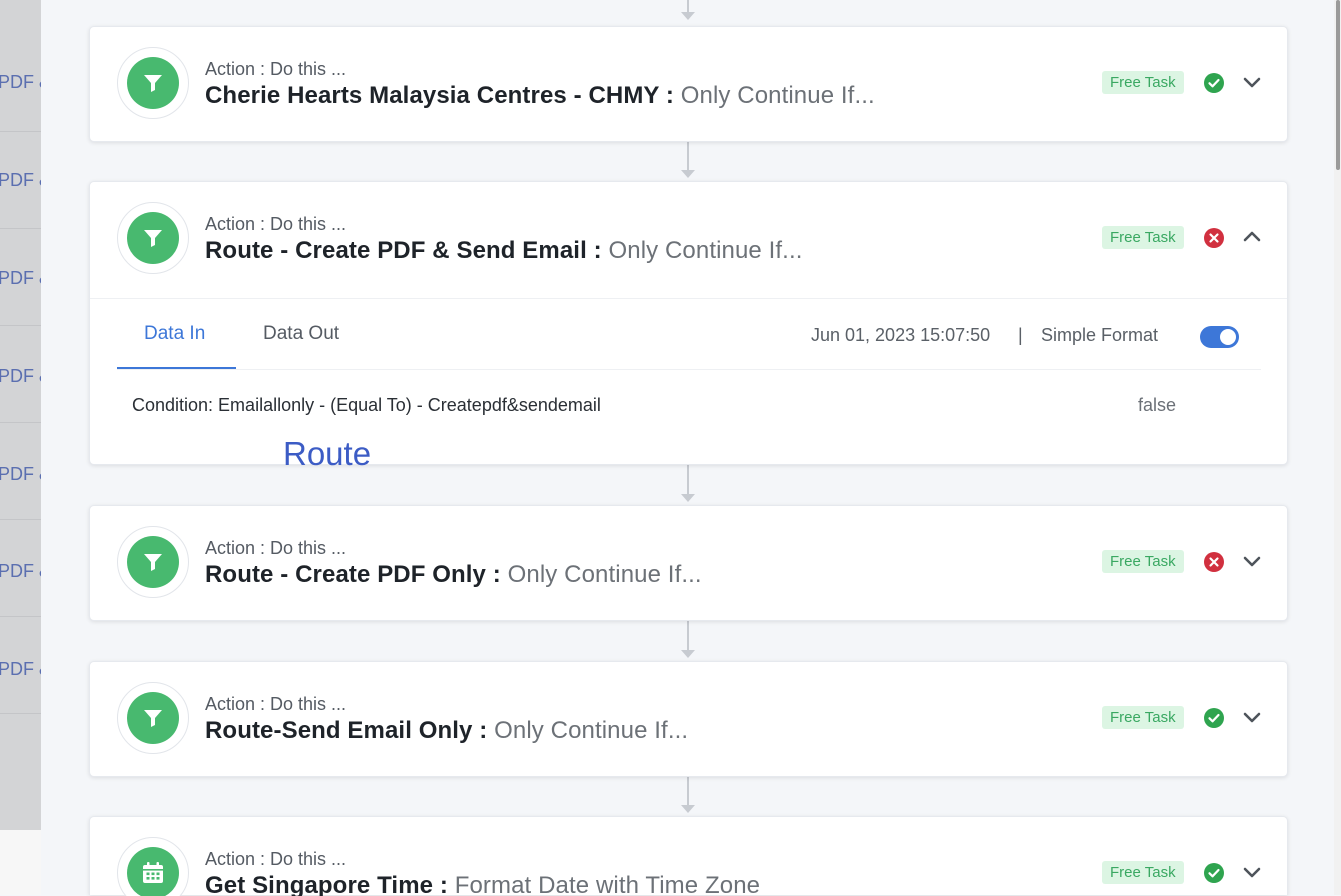  I want to click on step-title-app: Get Singapore Time :, so click(326, 884).